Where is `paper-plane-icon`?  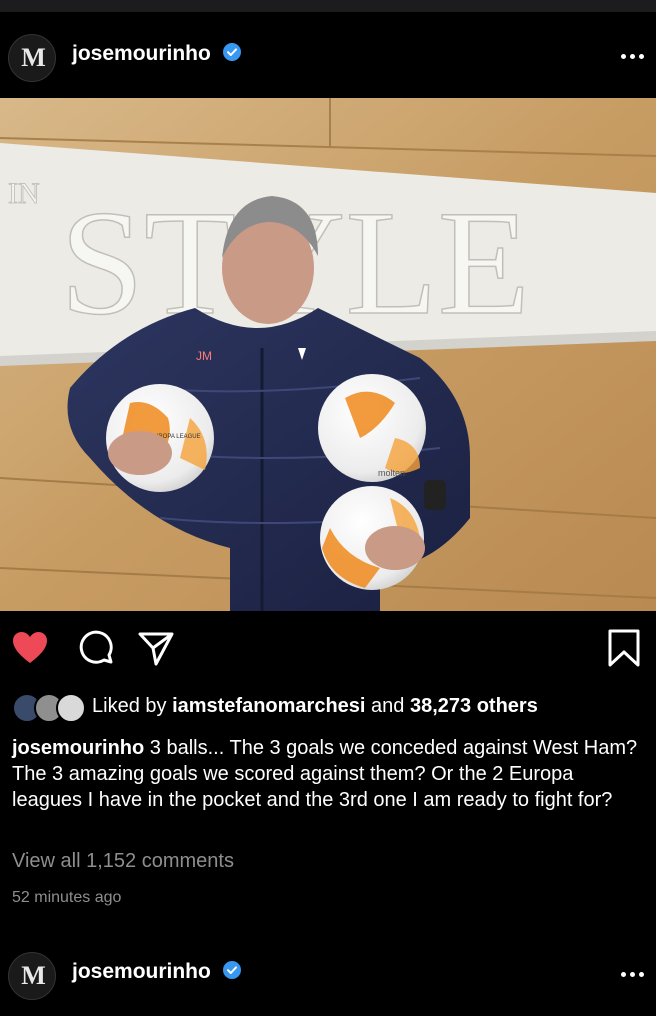 paper-plane-icon is located at coordinates (156, 648).